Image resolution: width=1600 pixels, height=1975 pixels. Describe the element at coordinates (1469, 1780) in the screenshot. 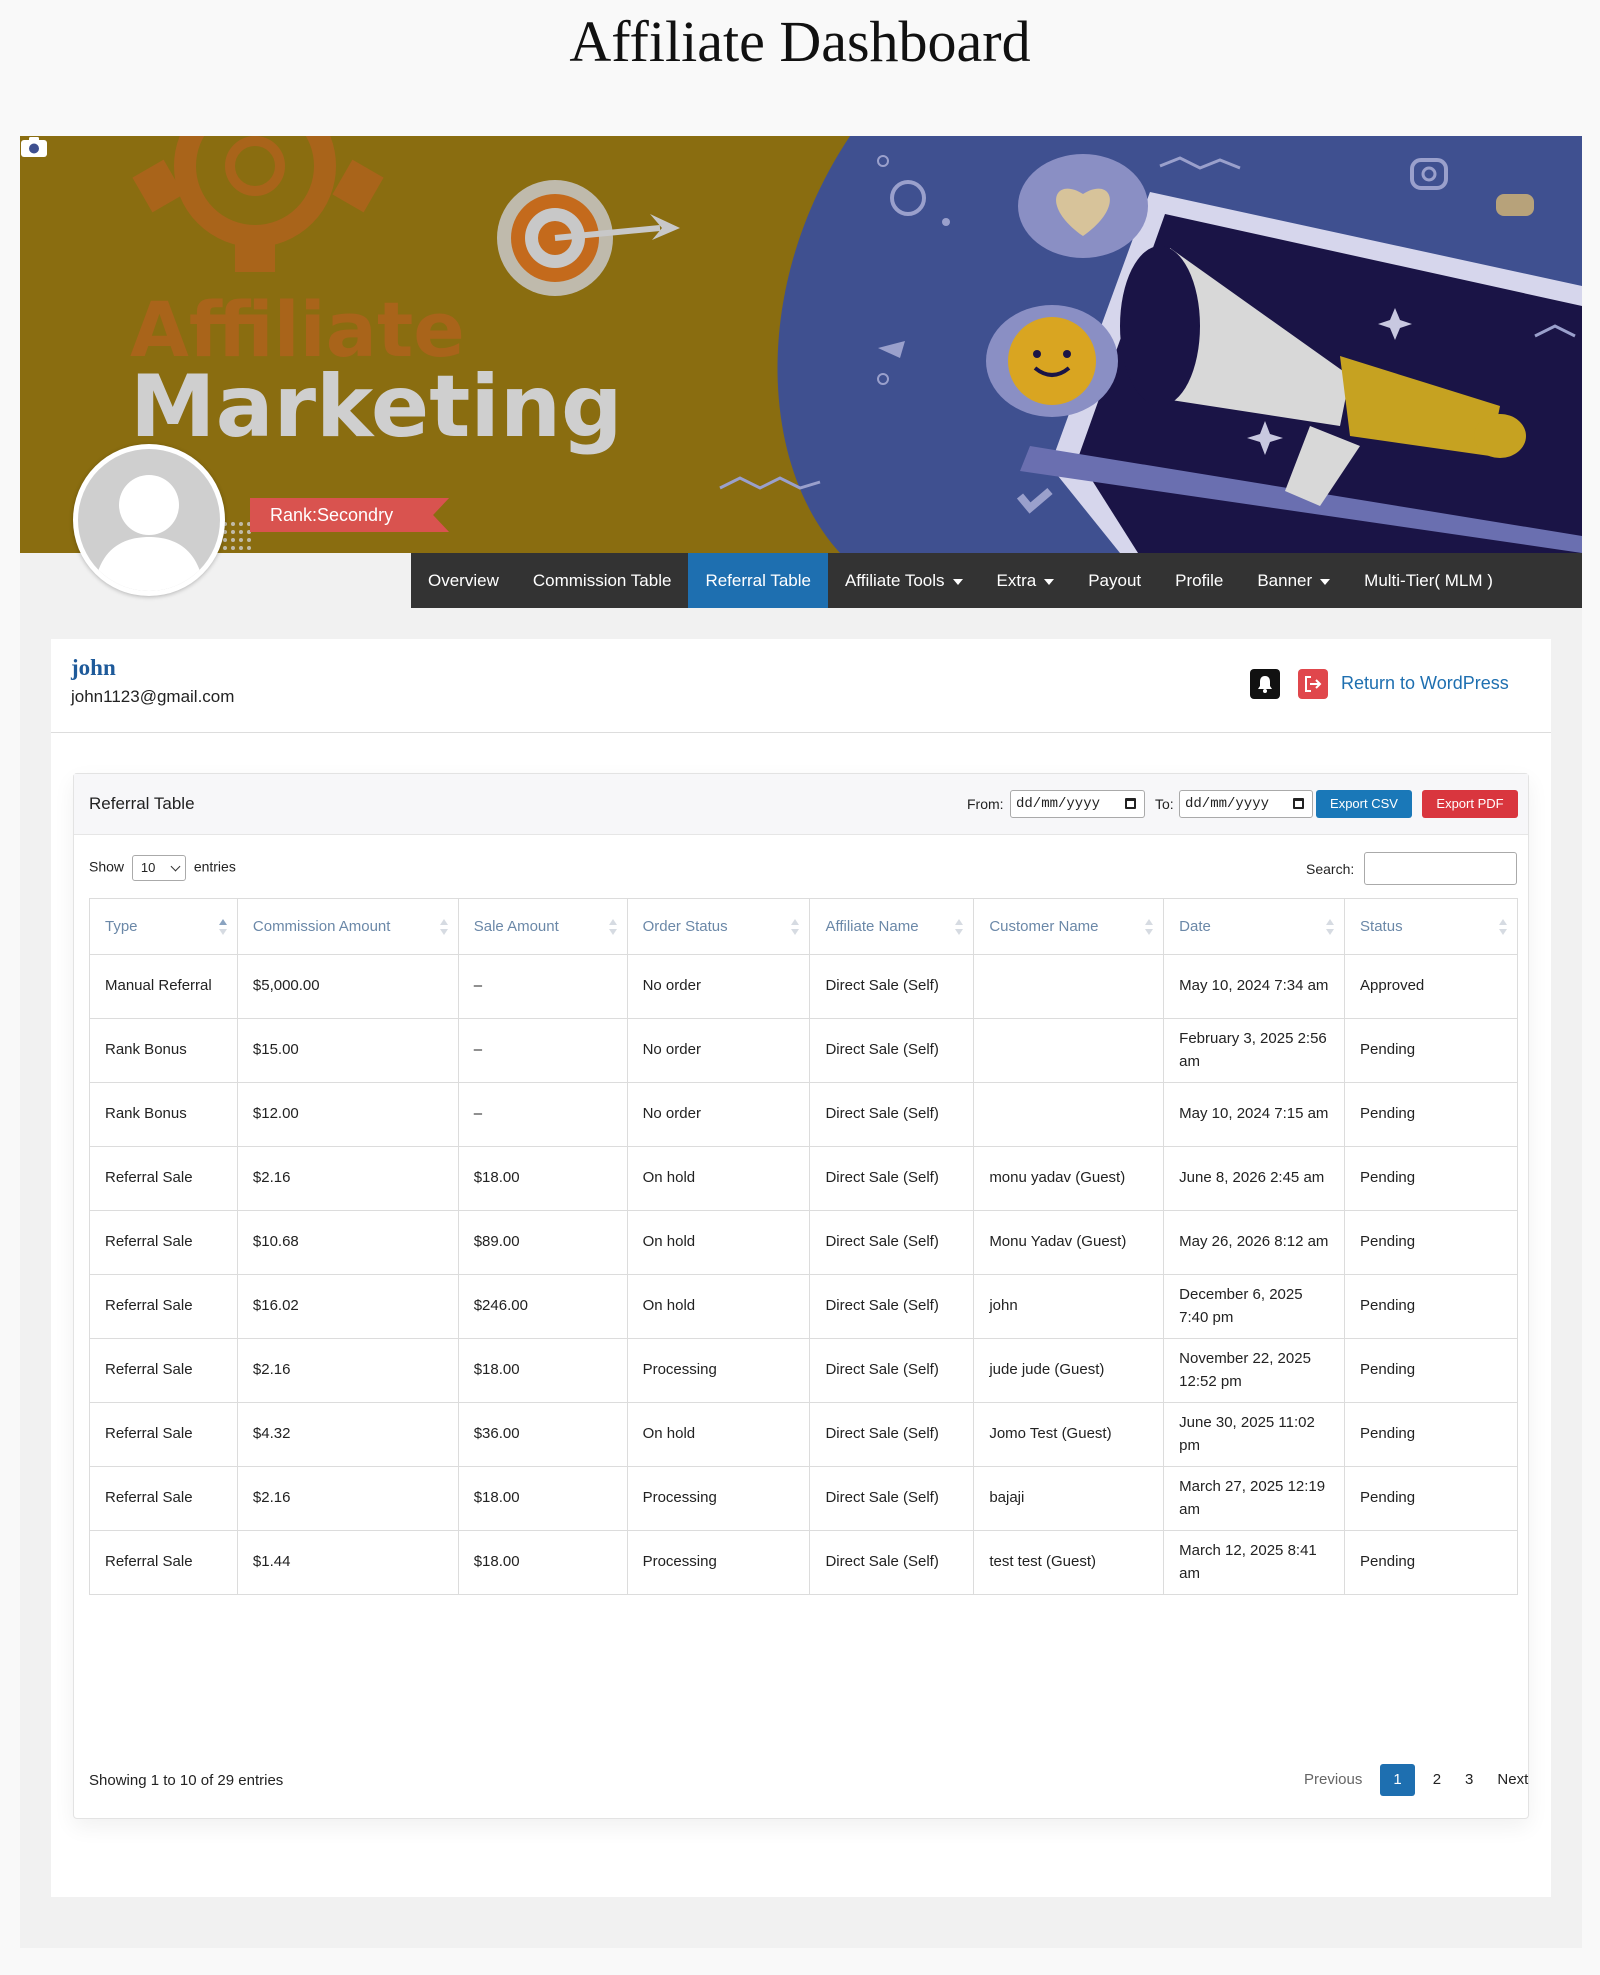

I see `pagination-page-3: 3` at that location.